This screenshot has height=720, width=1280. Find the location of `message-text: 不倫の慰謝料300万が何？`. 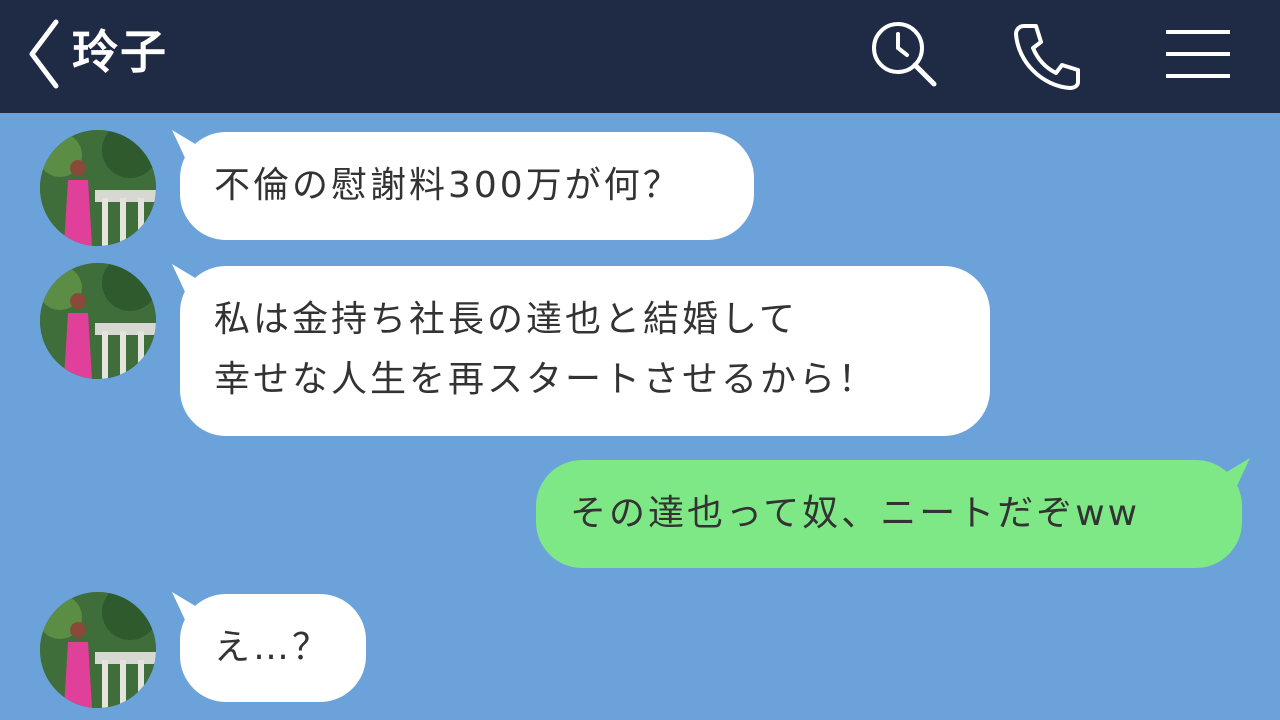

message-text: 不倫の慰謝料300万が何？ is located at coordinates (448, 185).